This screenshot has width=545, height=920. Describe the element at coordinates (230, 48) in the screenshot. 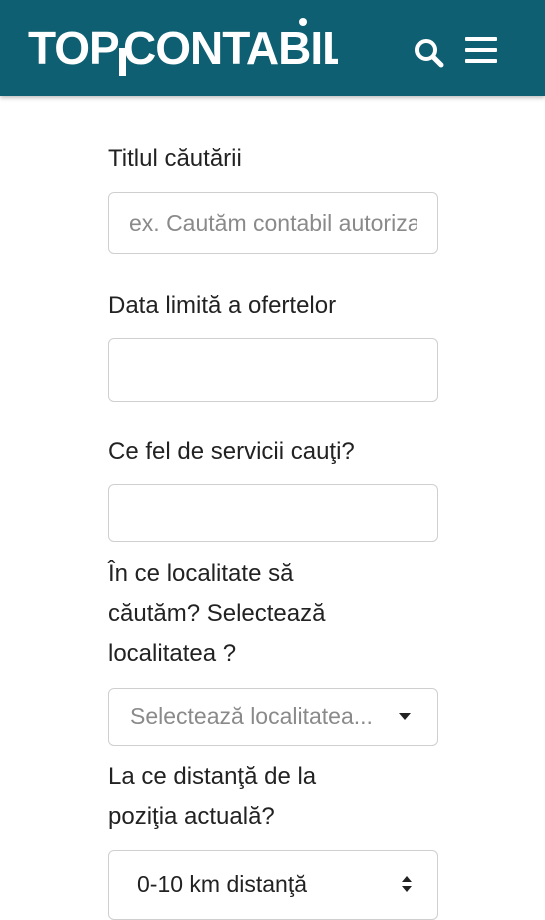

I see `svg-text: CONTABIL` at that location.